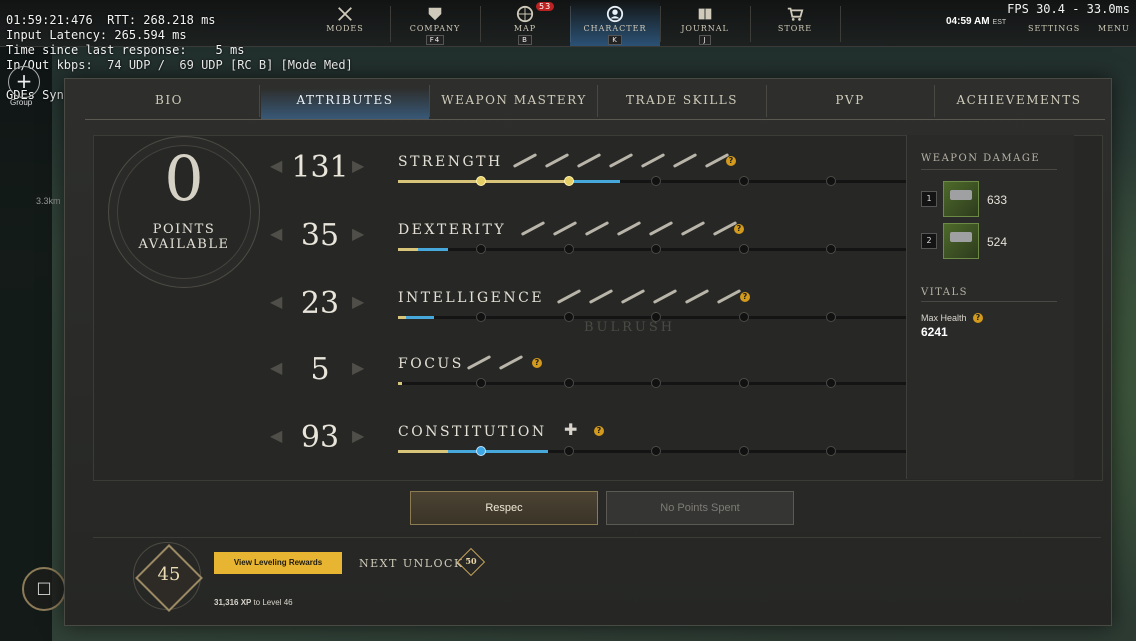 This screenshot has height=641, width=1136. Describe the element at coordinates (1068, 9) in the screenshot. I see `fps-counter: FPS 30.4 - 33.0ms` at that location.